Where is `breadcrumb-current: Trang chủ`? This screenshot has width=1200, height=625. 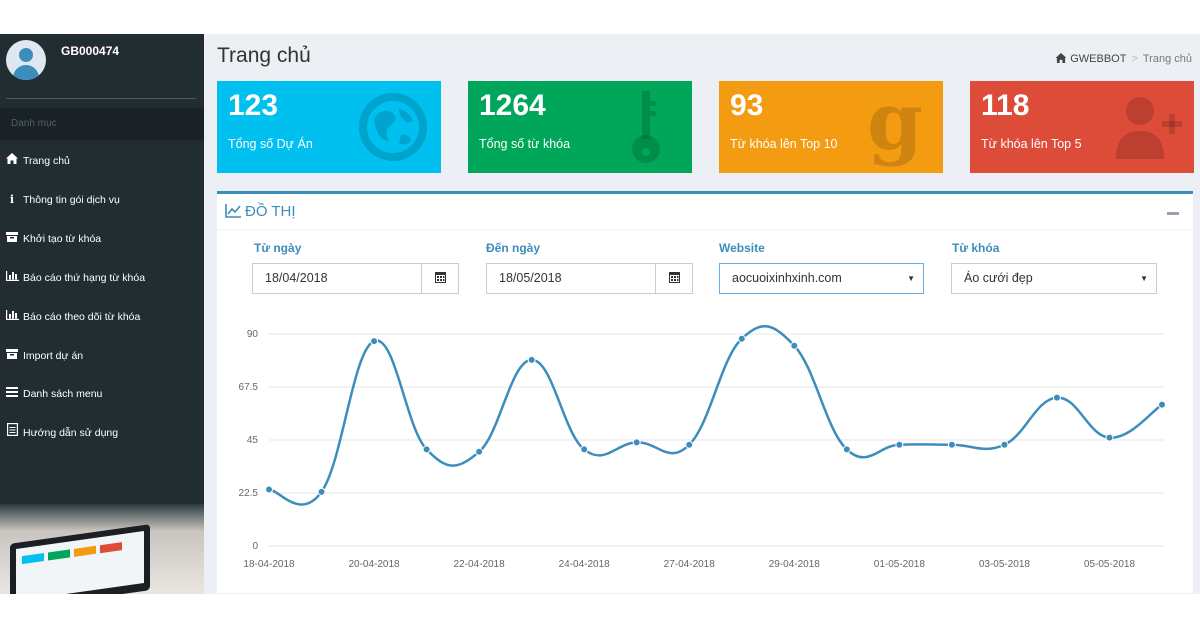
breadcrumb-current: Trang chủ is located at coordinates (1167, 59).